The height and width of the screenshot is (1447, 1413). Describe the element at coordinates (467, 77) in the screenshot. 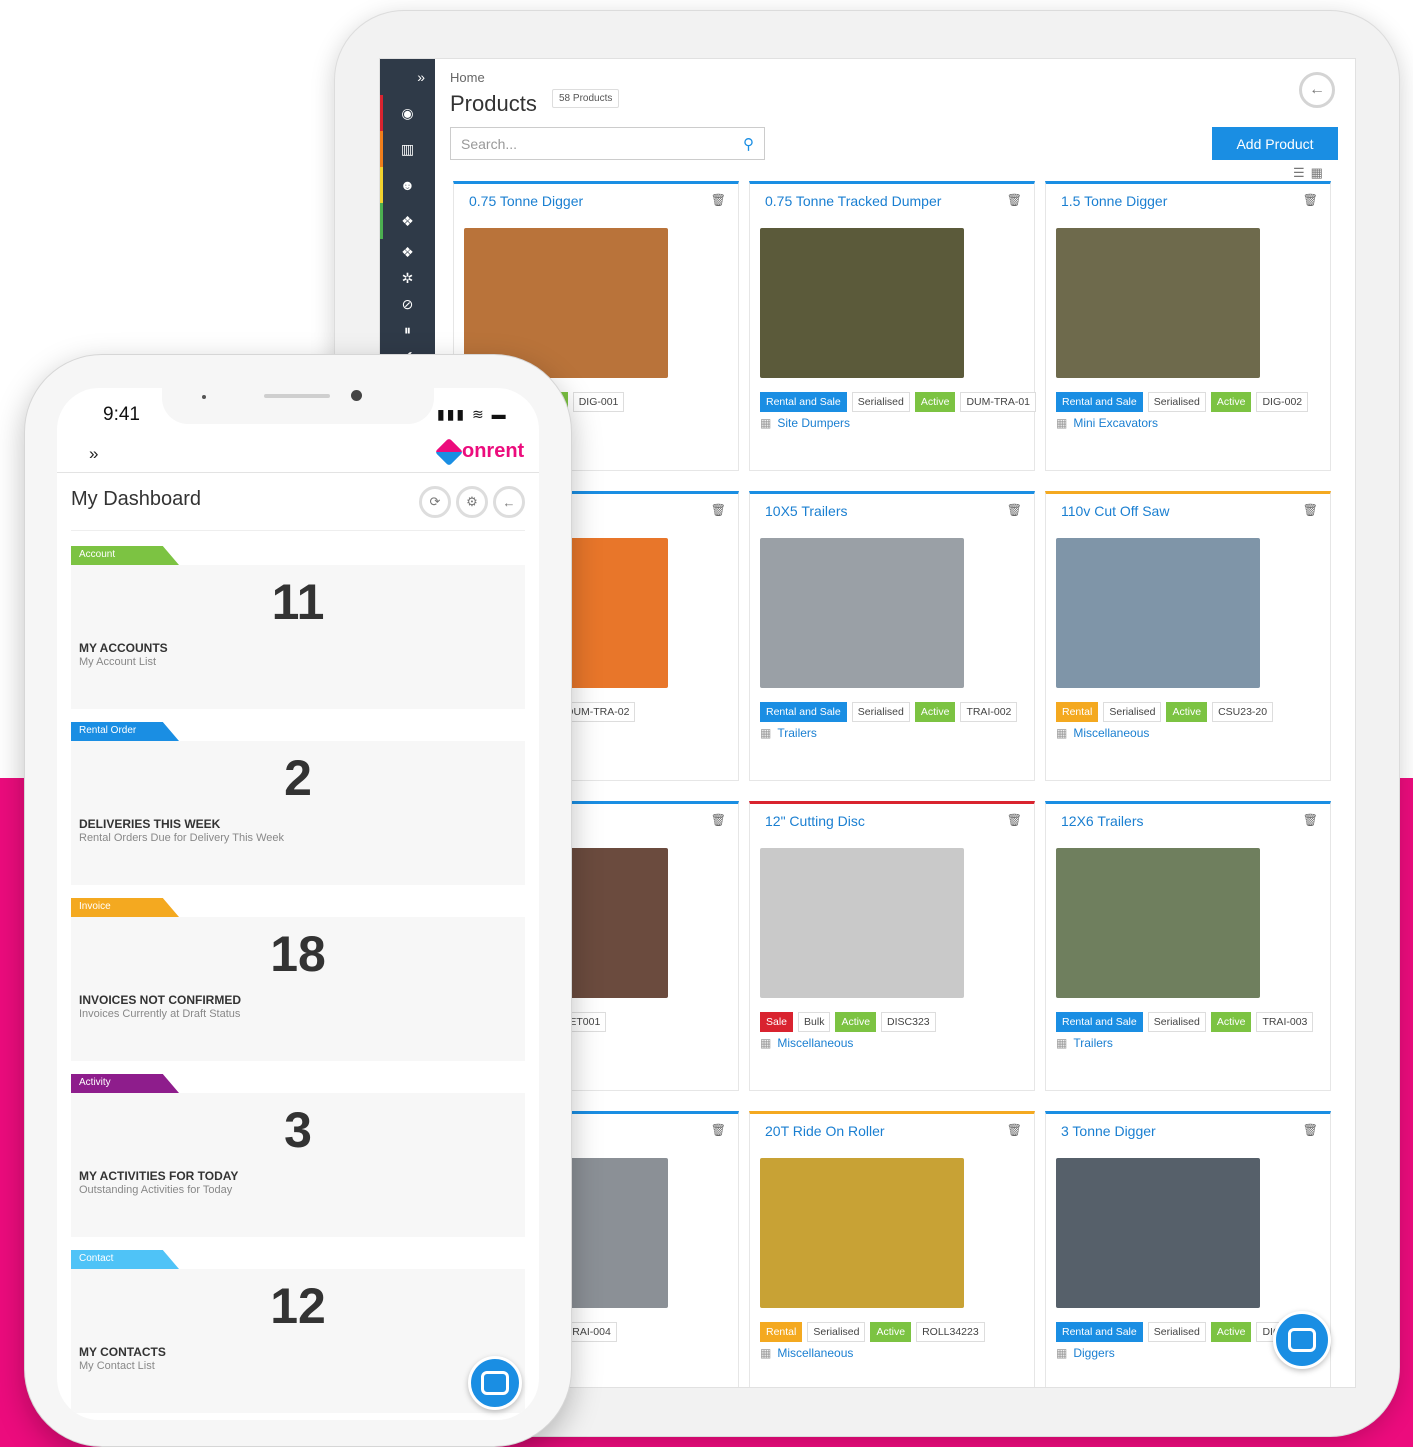

I see `breadcrumb: Home` at that location.